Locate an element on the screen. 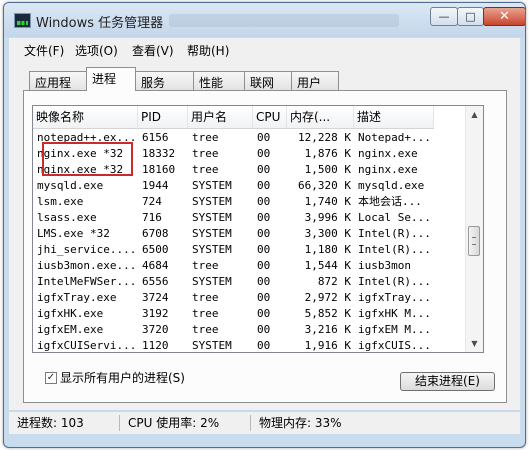  cell-image-name: LMS.exe *32 is located at coordinates (73, 233).